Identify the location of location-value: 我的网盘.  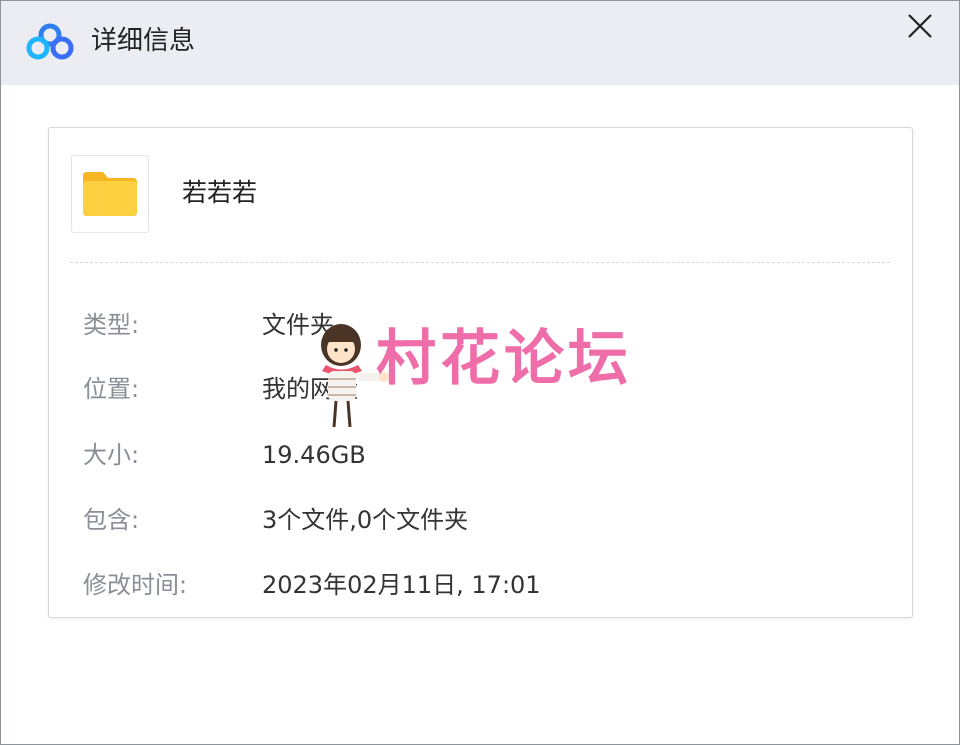
(310, 389).